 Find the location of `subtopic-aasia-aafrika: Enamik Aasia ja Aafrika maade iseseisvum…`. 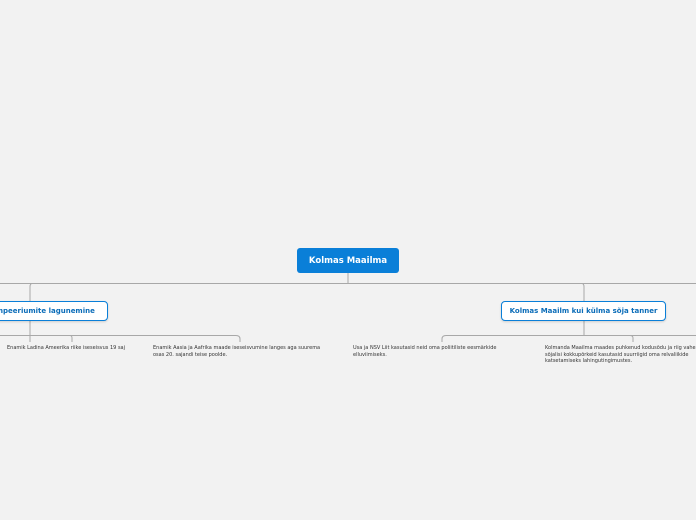

subtopic-aasia-aafrika: Enamik Aasia ja Aafrika maade iseseisvum… is located at coordinates (238, 351).